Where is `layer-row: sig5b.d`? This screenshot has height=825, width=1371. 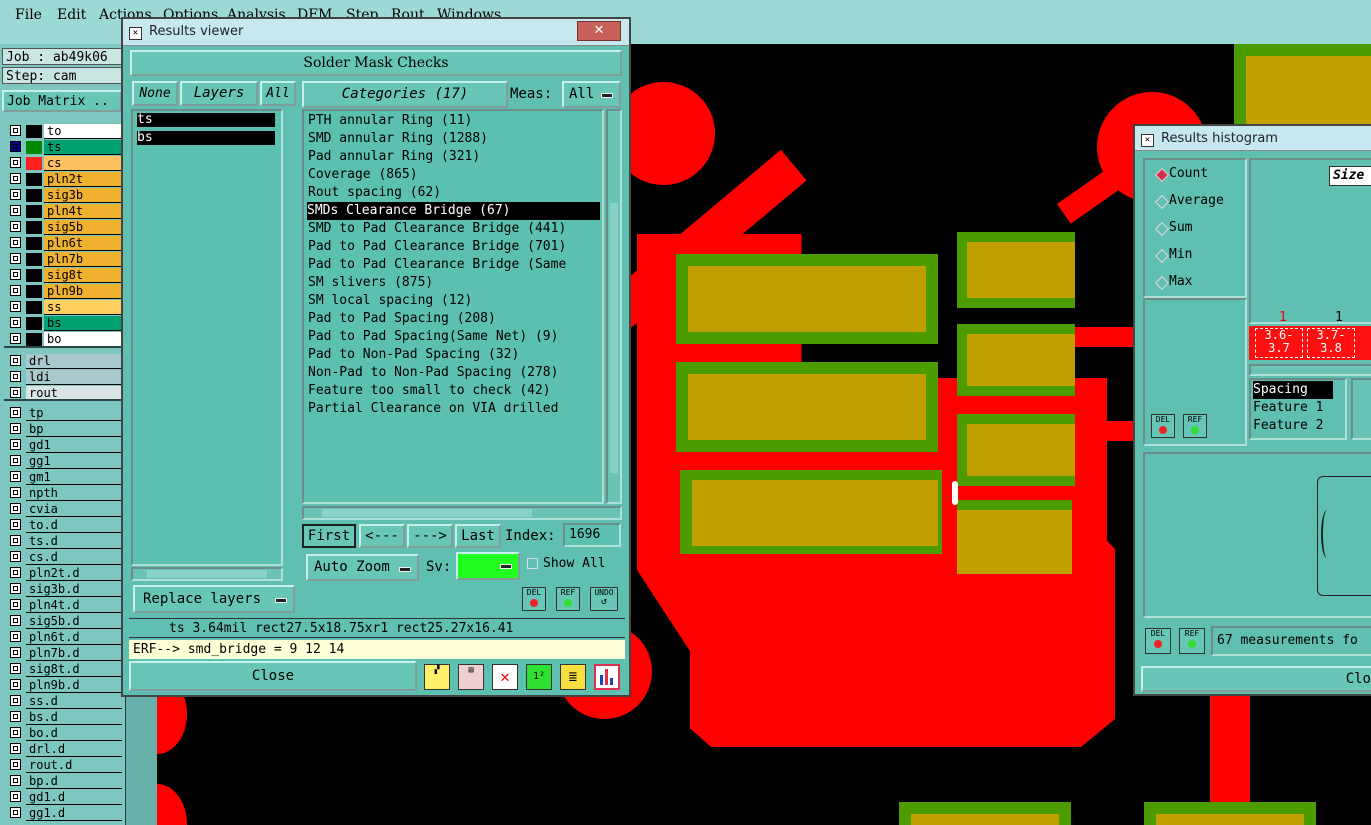 layer-row: sig5b.d is located at coordinates (64, 621).